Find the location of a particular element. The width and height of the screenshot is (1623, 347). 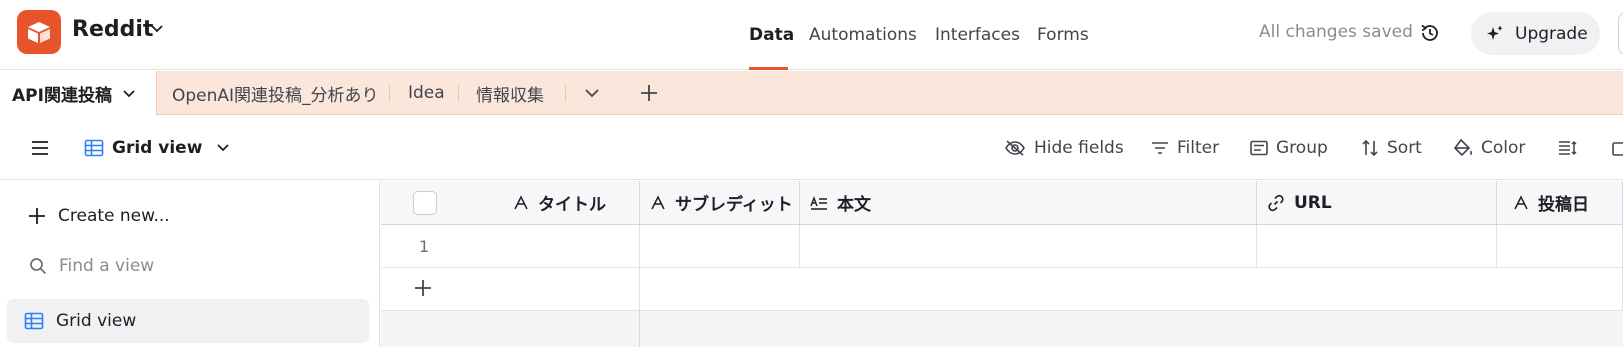

column-header-subreddit: サブレディット is located at coordinates (720, 203).